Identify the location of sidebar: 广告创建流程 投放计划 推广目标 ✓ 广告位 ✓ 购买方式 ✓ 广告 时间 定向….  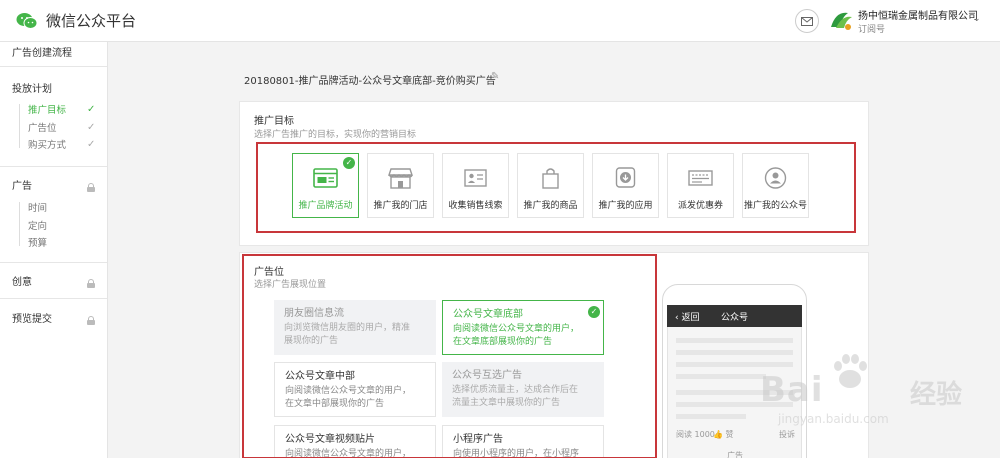
(54, 250).